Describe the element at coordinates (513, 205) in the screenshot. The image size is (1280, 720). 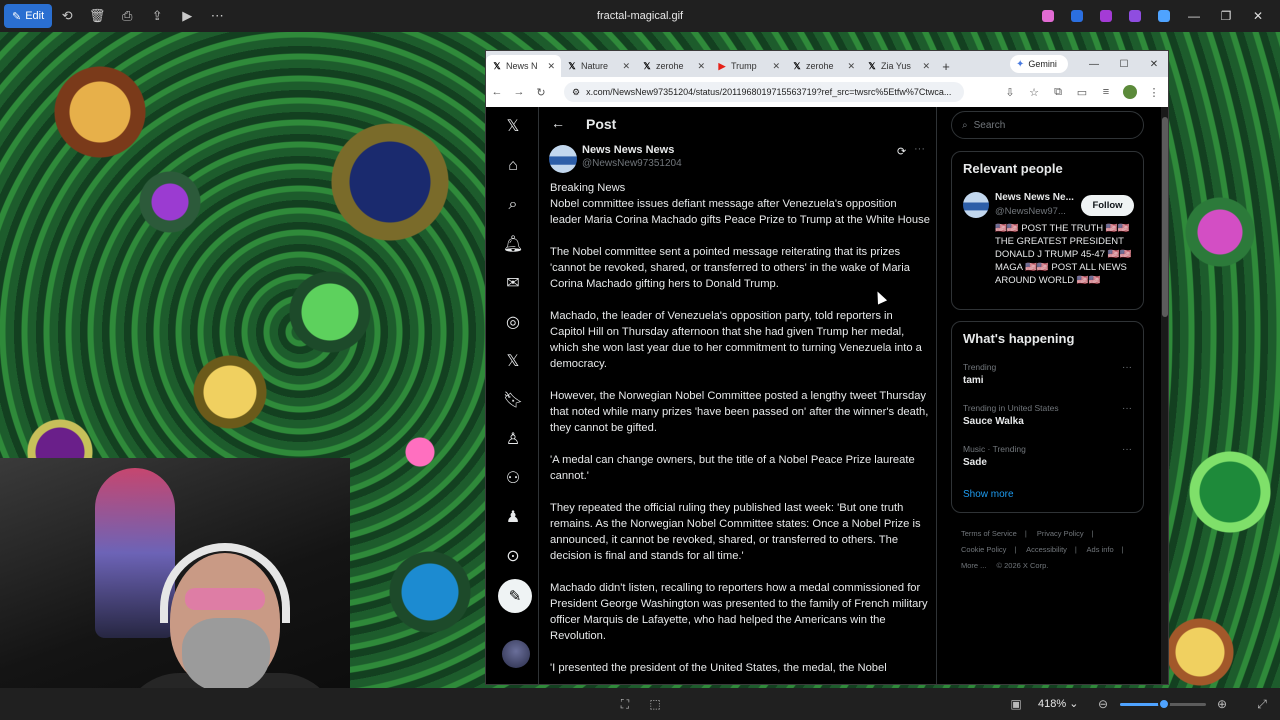
I see `explore-icon: ⌕` at that location.